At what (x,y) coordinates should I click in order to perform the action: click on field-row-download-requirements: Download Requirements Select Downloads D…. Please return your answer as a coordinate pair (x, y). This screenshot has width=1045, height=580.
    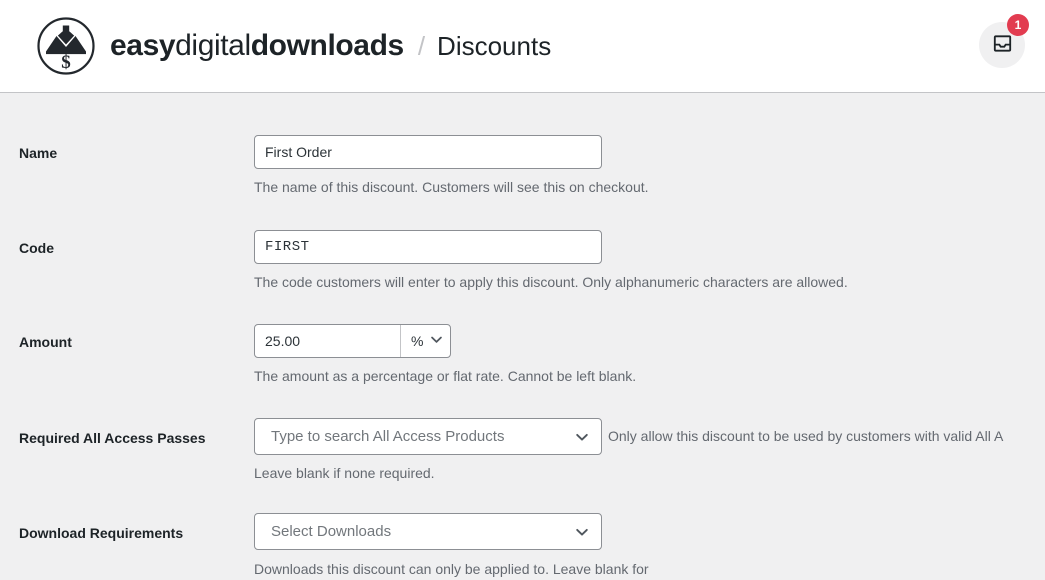
    Looking at the image, I should click on (522, 546).